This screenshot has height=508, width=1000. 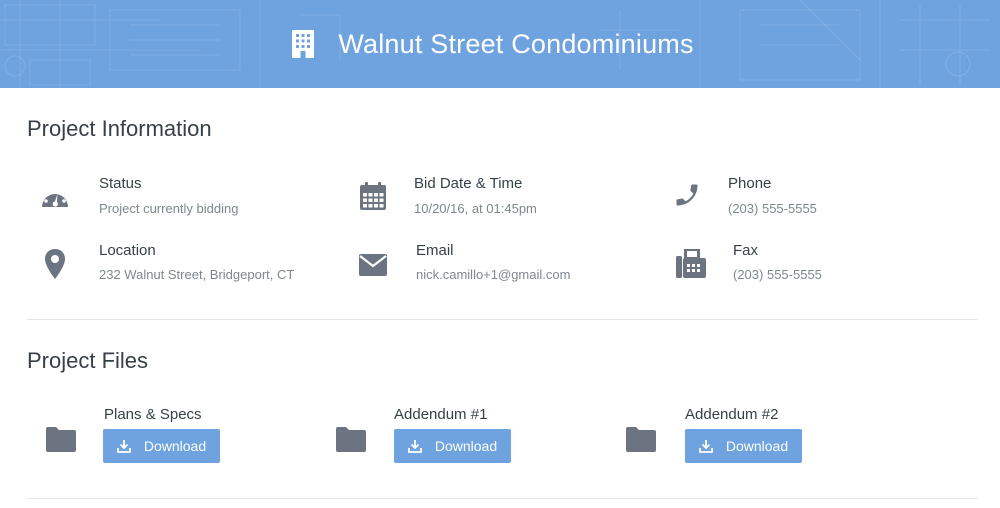 What do you see at coordinates (55, 197) in the screenshot?
I see `dashboard-gauge-icon` at bounding box center [55, 197].